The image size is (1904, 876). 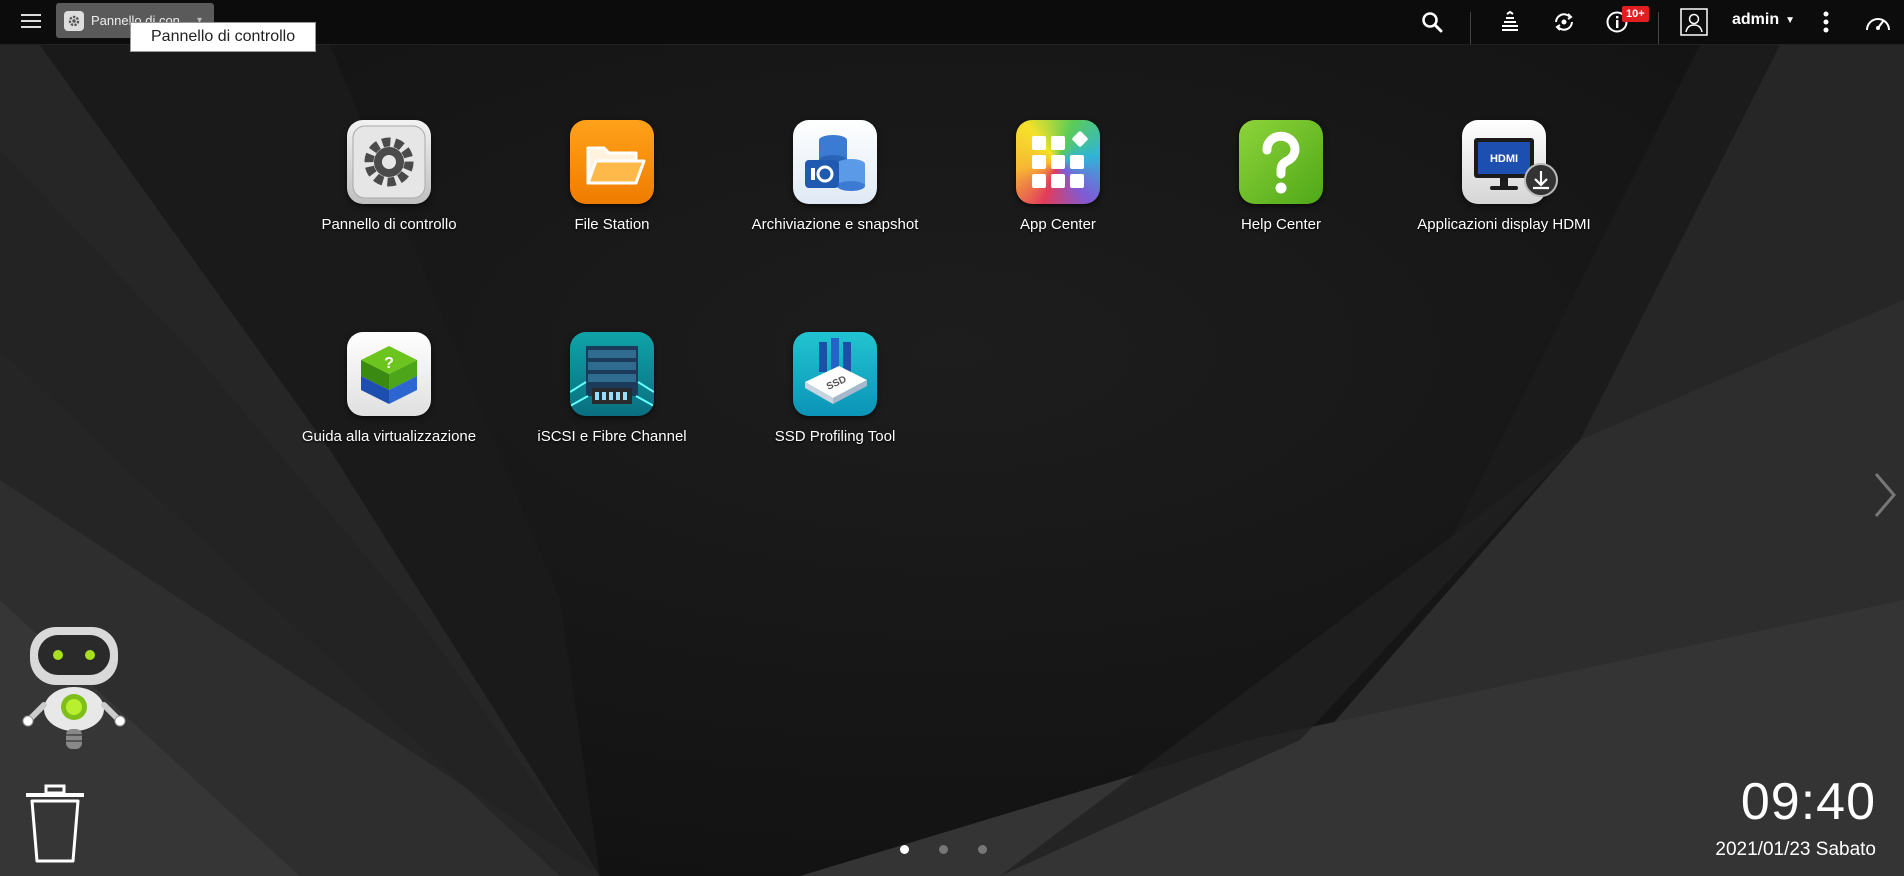 I want to click on stack-tasks-icon, so click(x=1510, y=20).